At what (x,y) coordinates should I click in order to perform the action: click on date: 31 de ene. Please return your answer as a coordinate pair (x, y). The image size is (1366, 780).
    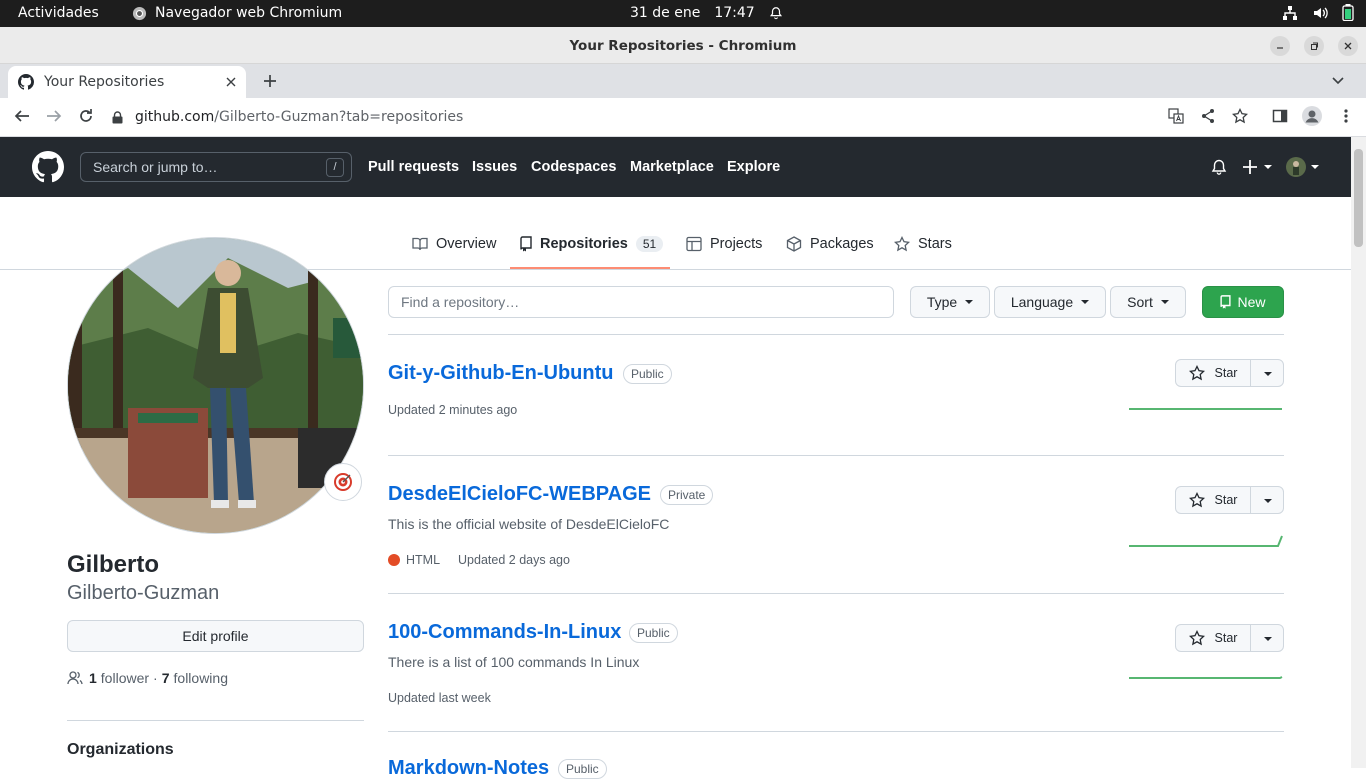
    Looking at the image, I should click on (665, 13).